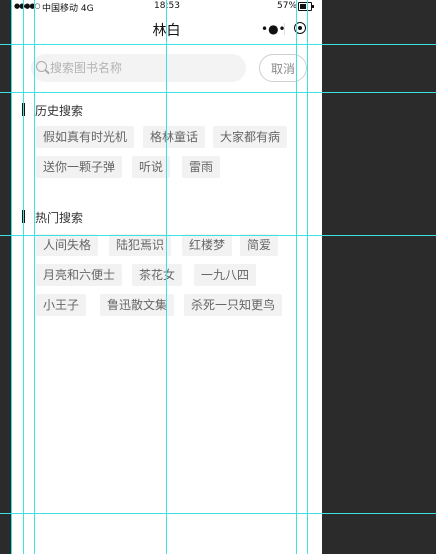 The width and height of the screenshot is (436, 554). Describe the element at coordinates (79, 167) in the screenshot. I see `history-tag: 送你一颗子弹` at that location.